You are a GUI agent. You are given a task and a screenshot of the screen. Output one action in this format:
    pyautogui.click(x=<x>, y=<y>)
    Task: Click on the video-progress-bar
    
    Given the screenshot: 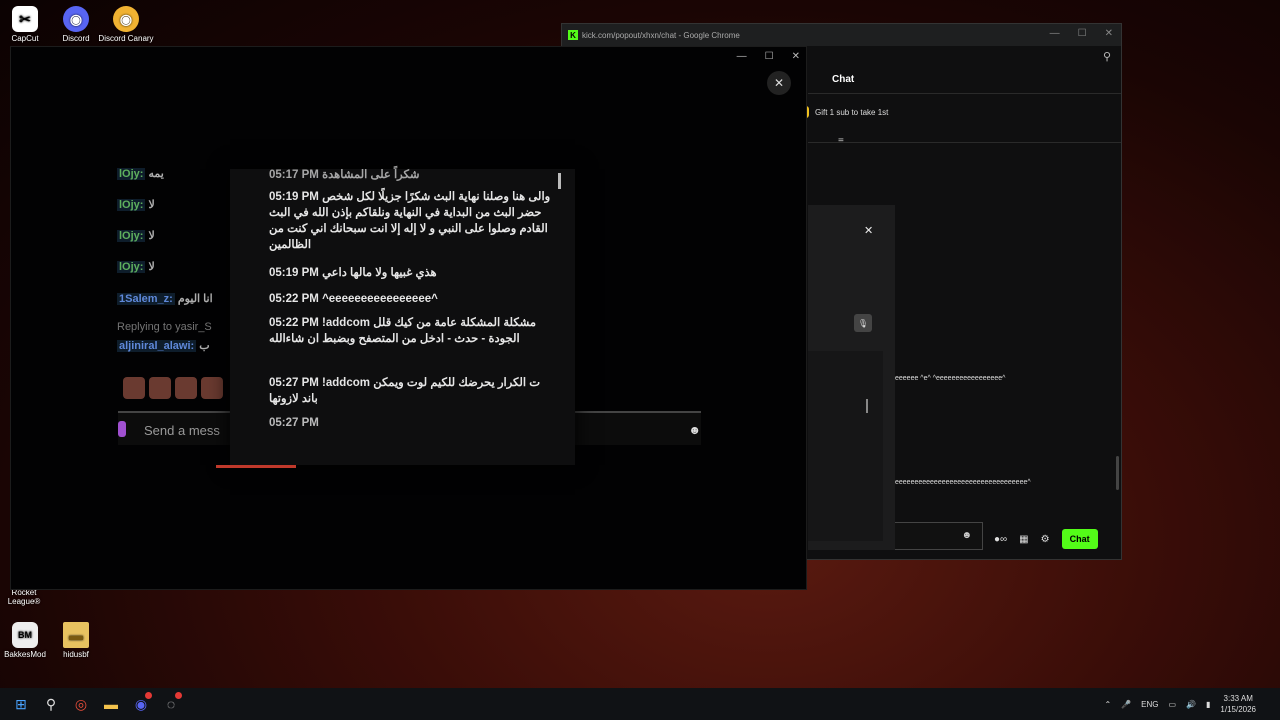 What is the action you would take?
    pyautogui.click(x=256, y=466)
    